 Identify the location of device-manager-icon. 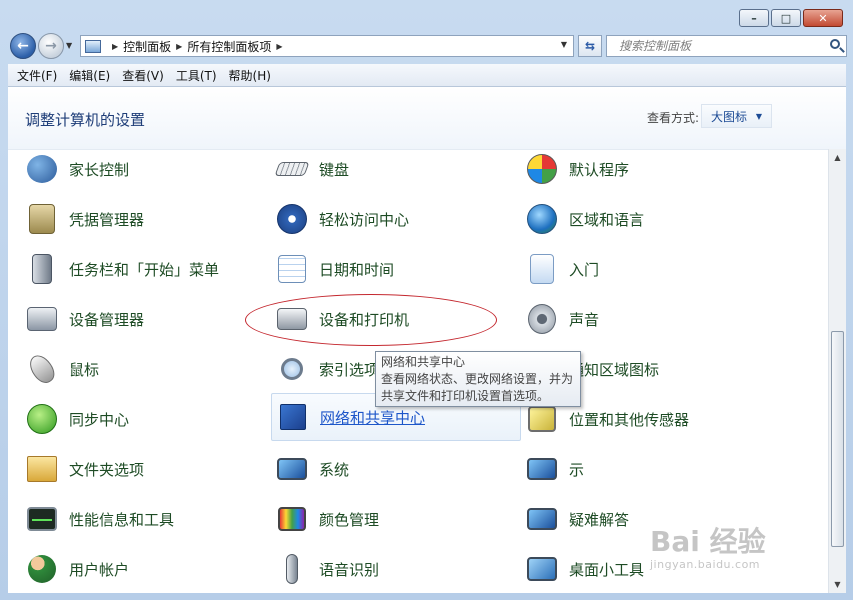
(42, 319).